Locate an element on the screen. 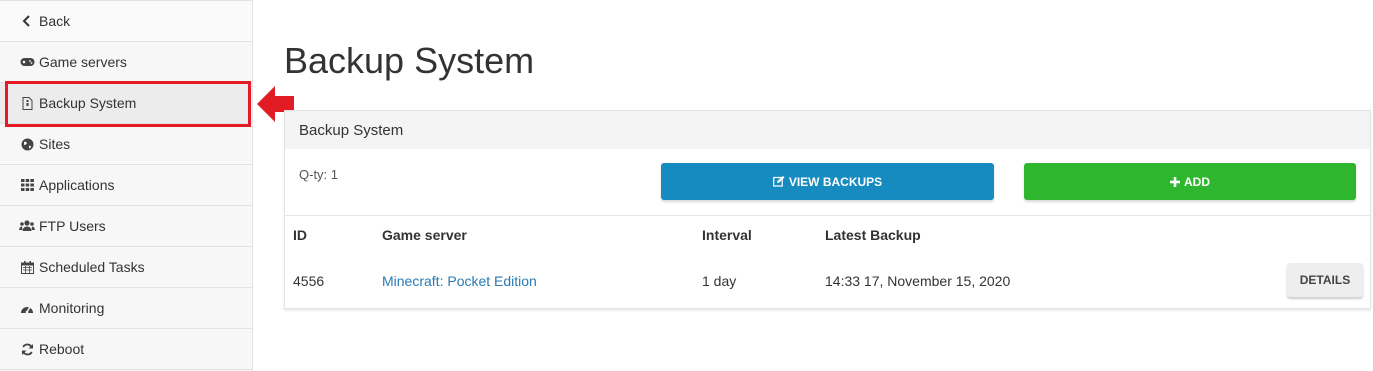  cell-interval: 1 day is located at coordinates (719, 281).